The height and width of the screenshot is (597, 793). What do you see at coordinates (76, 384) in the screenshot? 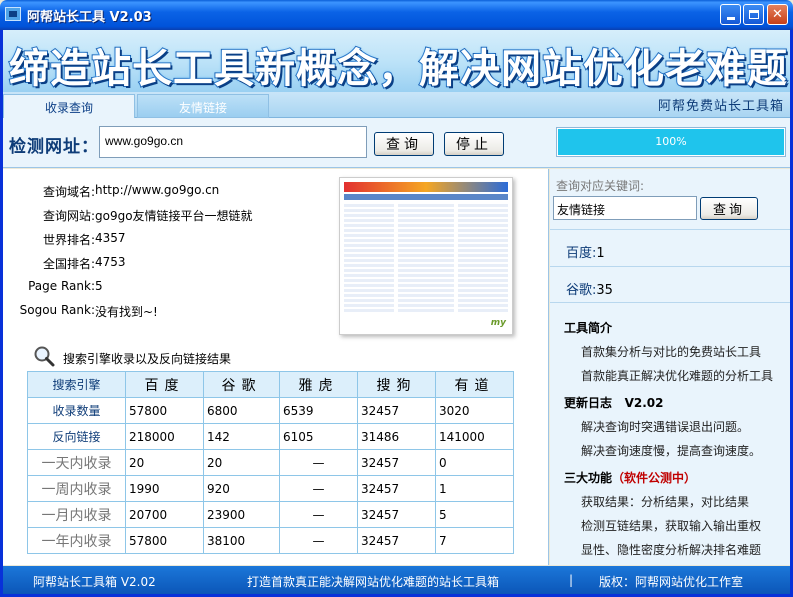
I see `table-header: 搜索引擎` at bounding box center [76, 384].